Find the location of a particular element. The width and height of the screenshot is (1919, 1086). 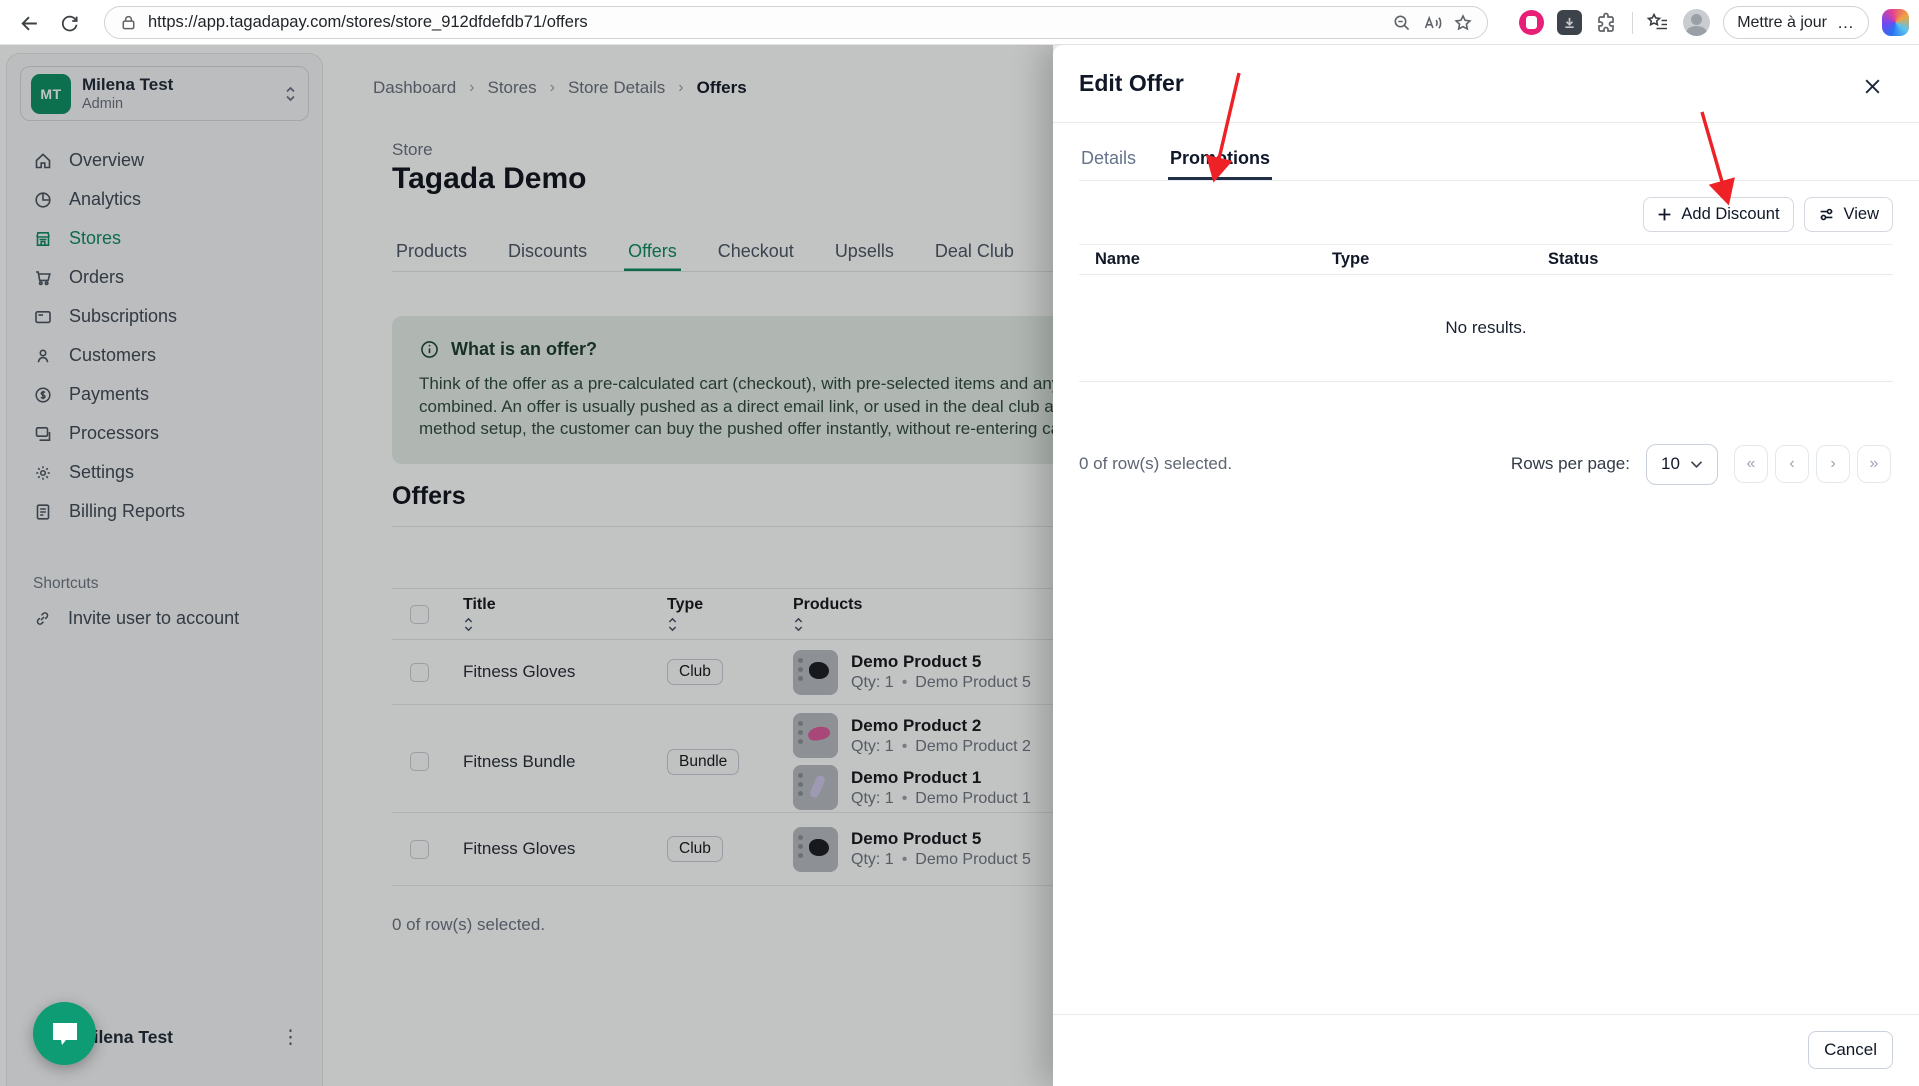

column-header-type: Type is located at coordinates (1351, 259).